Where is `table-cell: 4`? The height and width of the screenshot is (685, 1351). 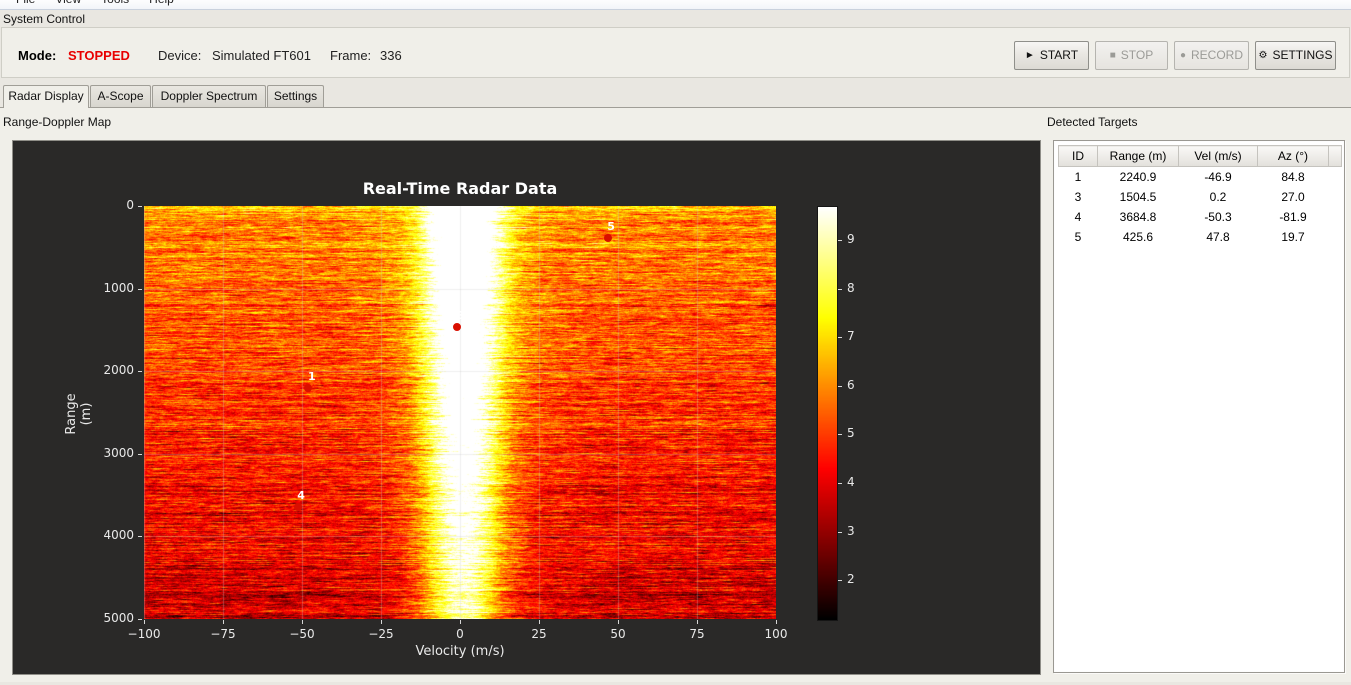
table-cell: 4 is located at coordinates (1078, 216).